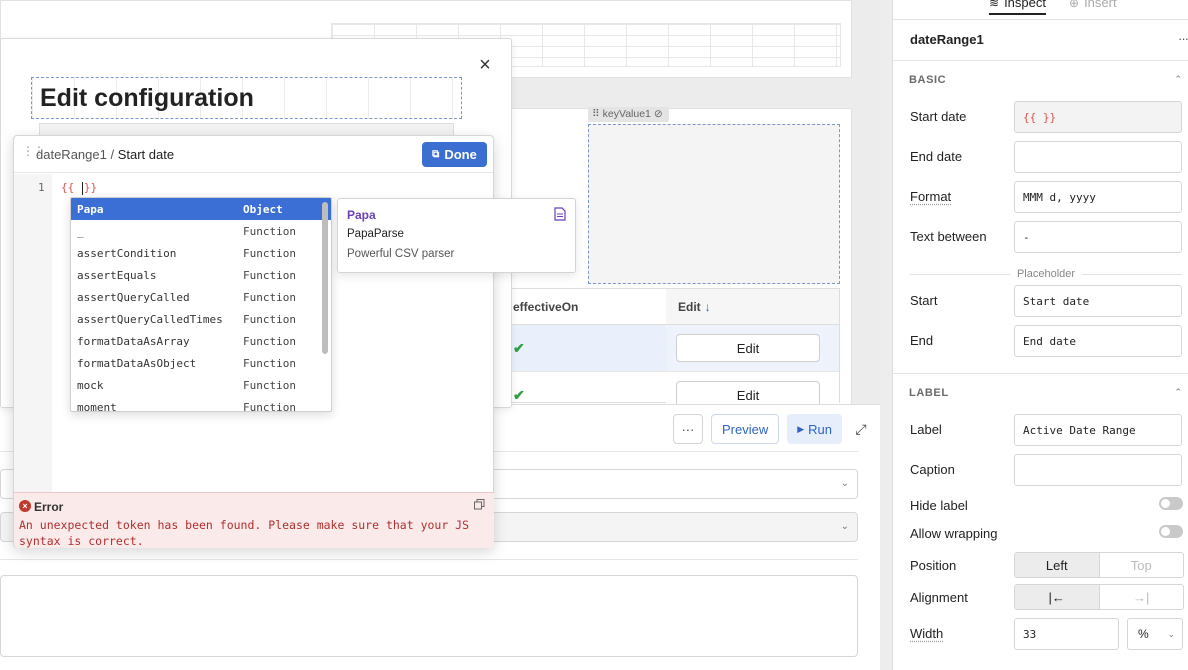 The image size is (1188, 670). What do you see at coordinates (146, 154) in the screenshot?
I see `breadcrumb-current: Start date` at bounding box center [146, 154].